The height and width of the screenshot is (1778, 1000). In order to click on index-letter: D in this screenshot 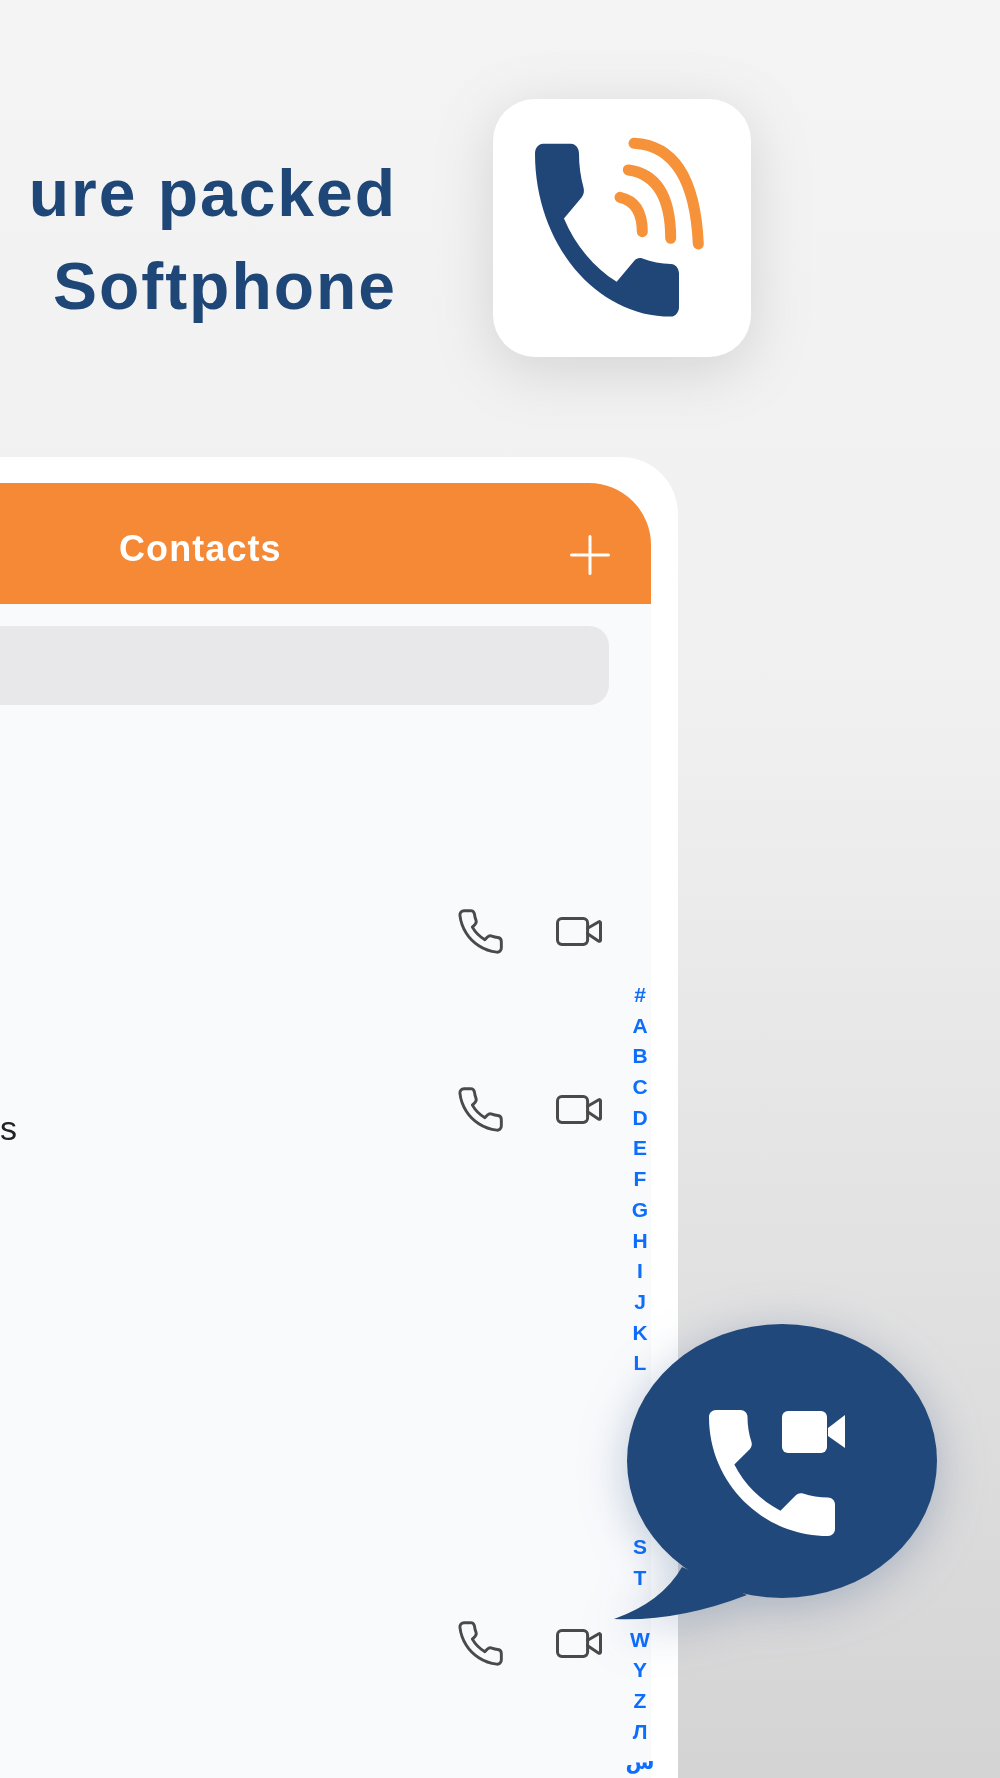, I will do `click(640, 1117)`.